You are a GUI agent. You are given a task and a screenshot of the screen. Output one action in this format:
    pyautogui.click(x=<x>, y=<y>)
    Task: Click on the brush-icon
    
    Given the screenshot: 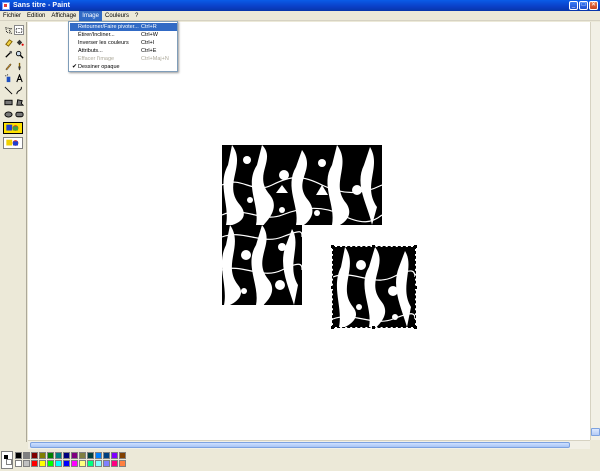 What is the action you would take?
    pyautogui.click(x=19, y=66)
    